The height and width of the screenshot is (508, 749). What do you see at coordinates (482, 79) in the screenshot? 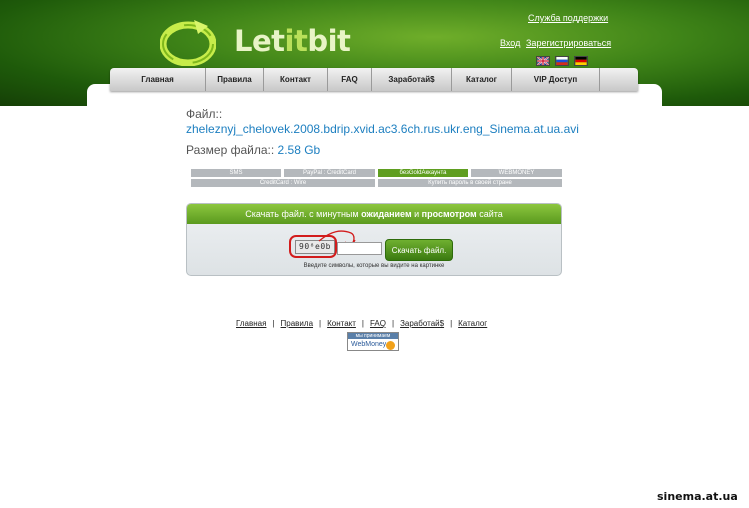
I see `nav-item-catalog: Каталог` at bounding box center [482, 79].